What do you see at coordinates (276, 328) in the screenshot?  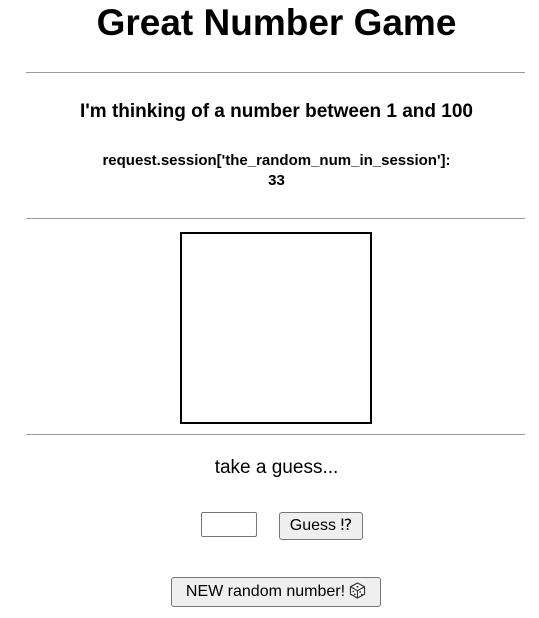 I see `feedback-box` at bounding box center [276, 328].